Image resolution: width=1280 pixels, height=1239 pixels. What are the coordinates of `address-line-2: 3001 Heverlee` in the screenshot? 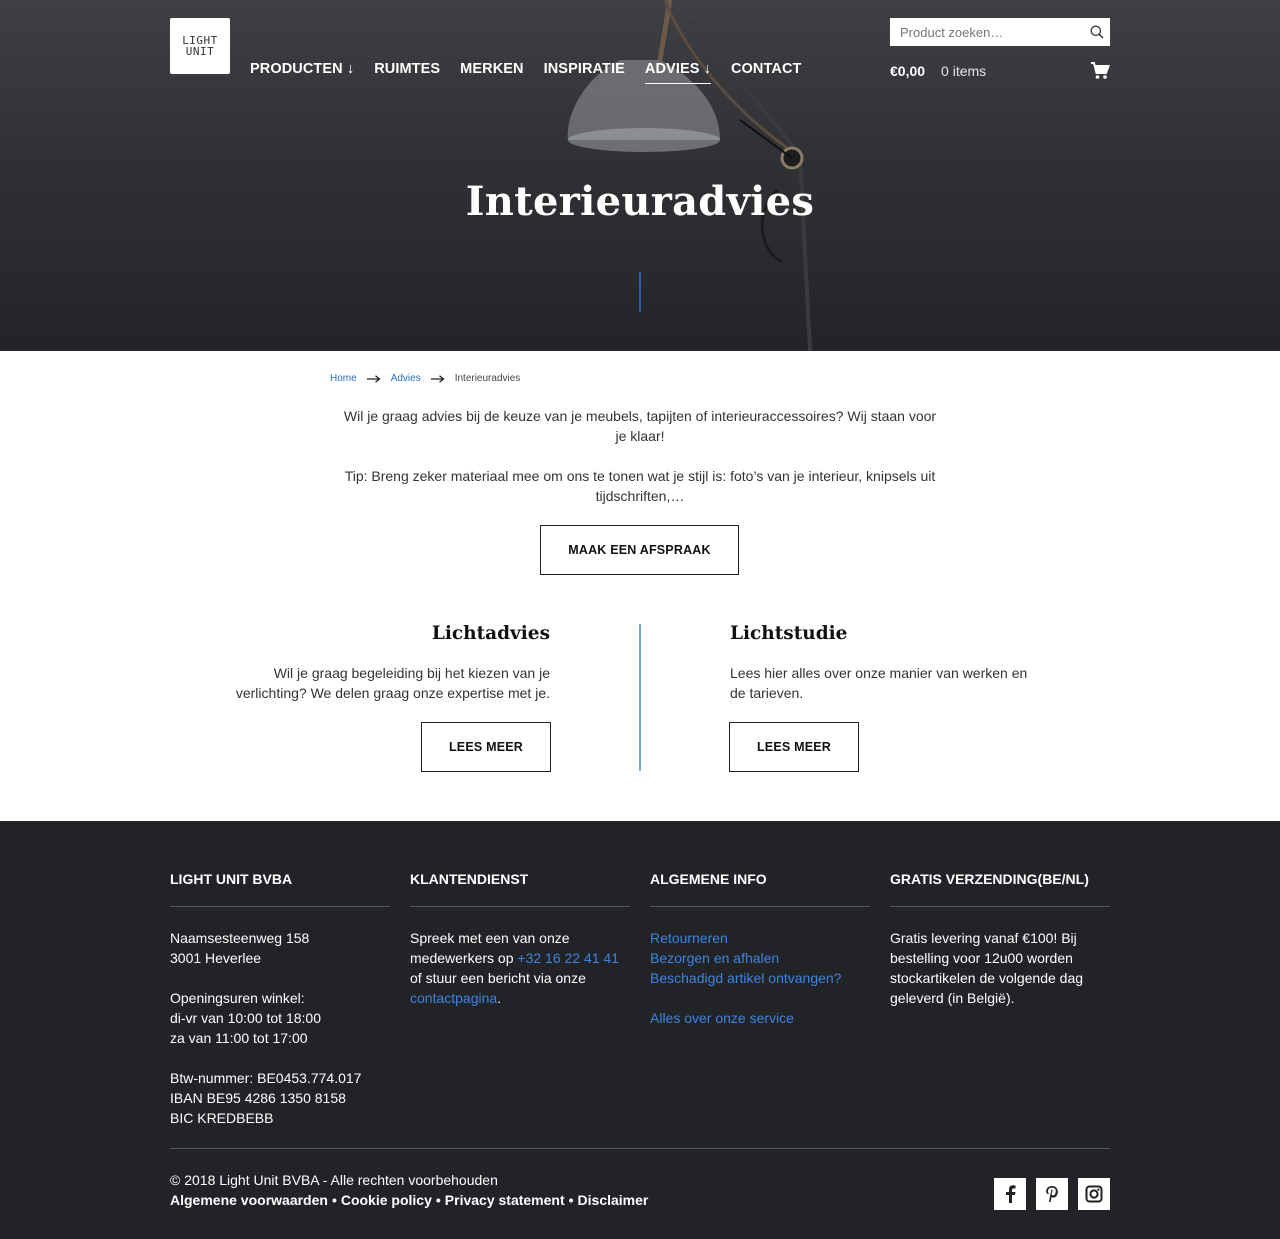 It's located at (216, 958).